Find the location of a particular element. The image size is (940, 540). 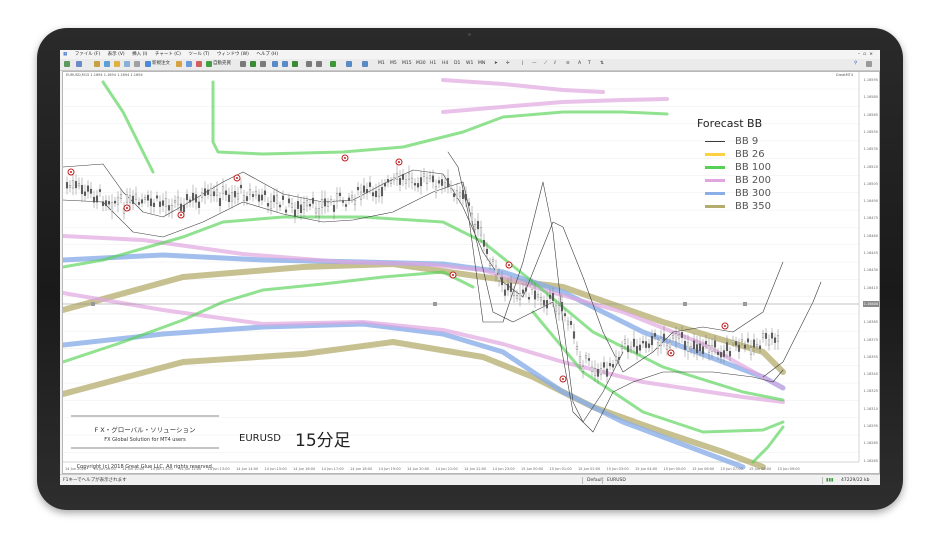

autoscroll-icon is located at coordinates (319, 64).